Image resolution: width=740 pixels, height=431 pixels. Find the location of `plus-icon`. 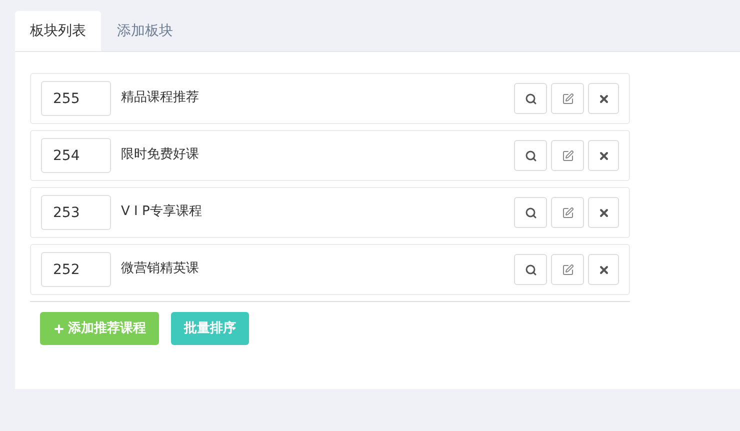

plus-icon is located at coordinates (59, 328).